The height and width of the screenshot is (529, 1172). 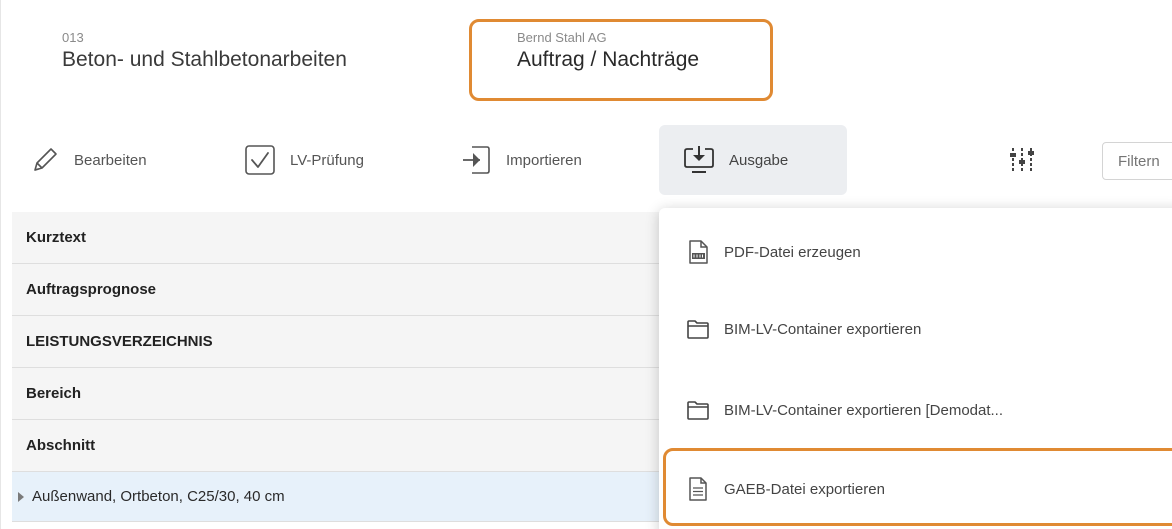 I want to click on menu-item-bim-export: BIM-LV-Container exportieren, so click(x=915, y=329).